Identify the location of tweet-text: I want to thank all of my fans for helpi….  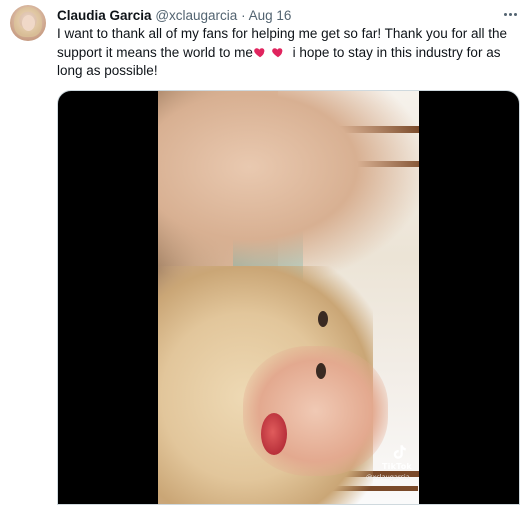
(289, 53).